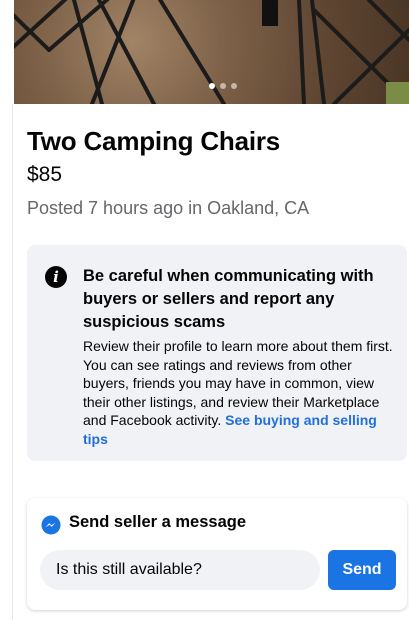  I want to click on listing-price: $85, so click(45, 174).